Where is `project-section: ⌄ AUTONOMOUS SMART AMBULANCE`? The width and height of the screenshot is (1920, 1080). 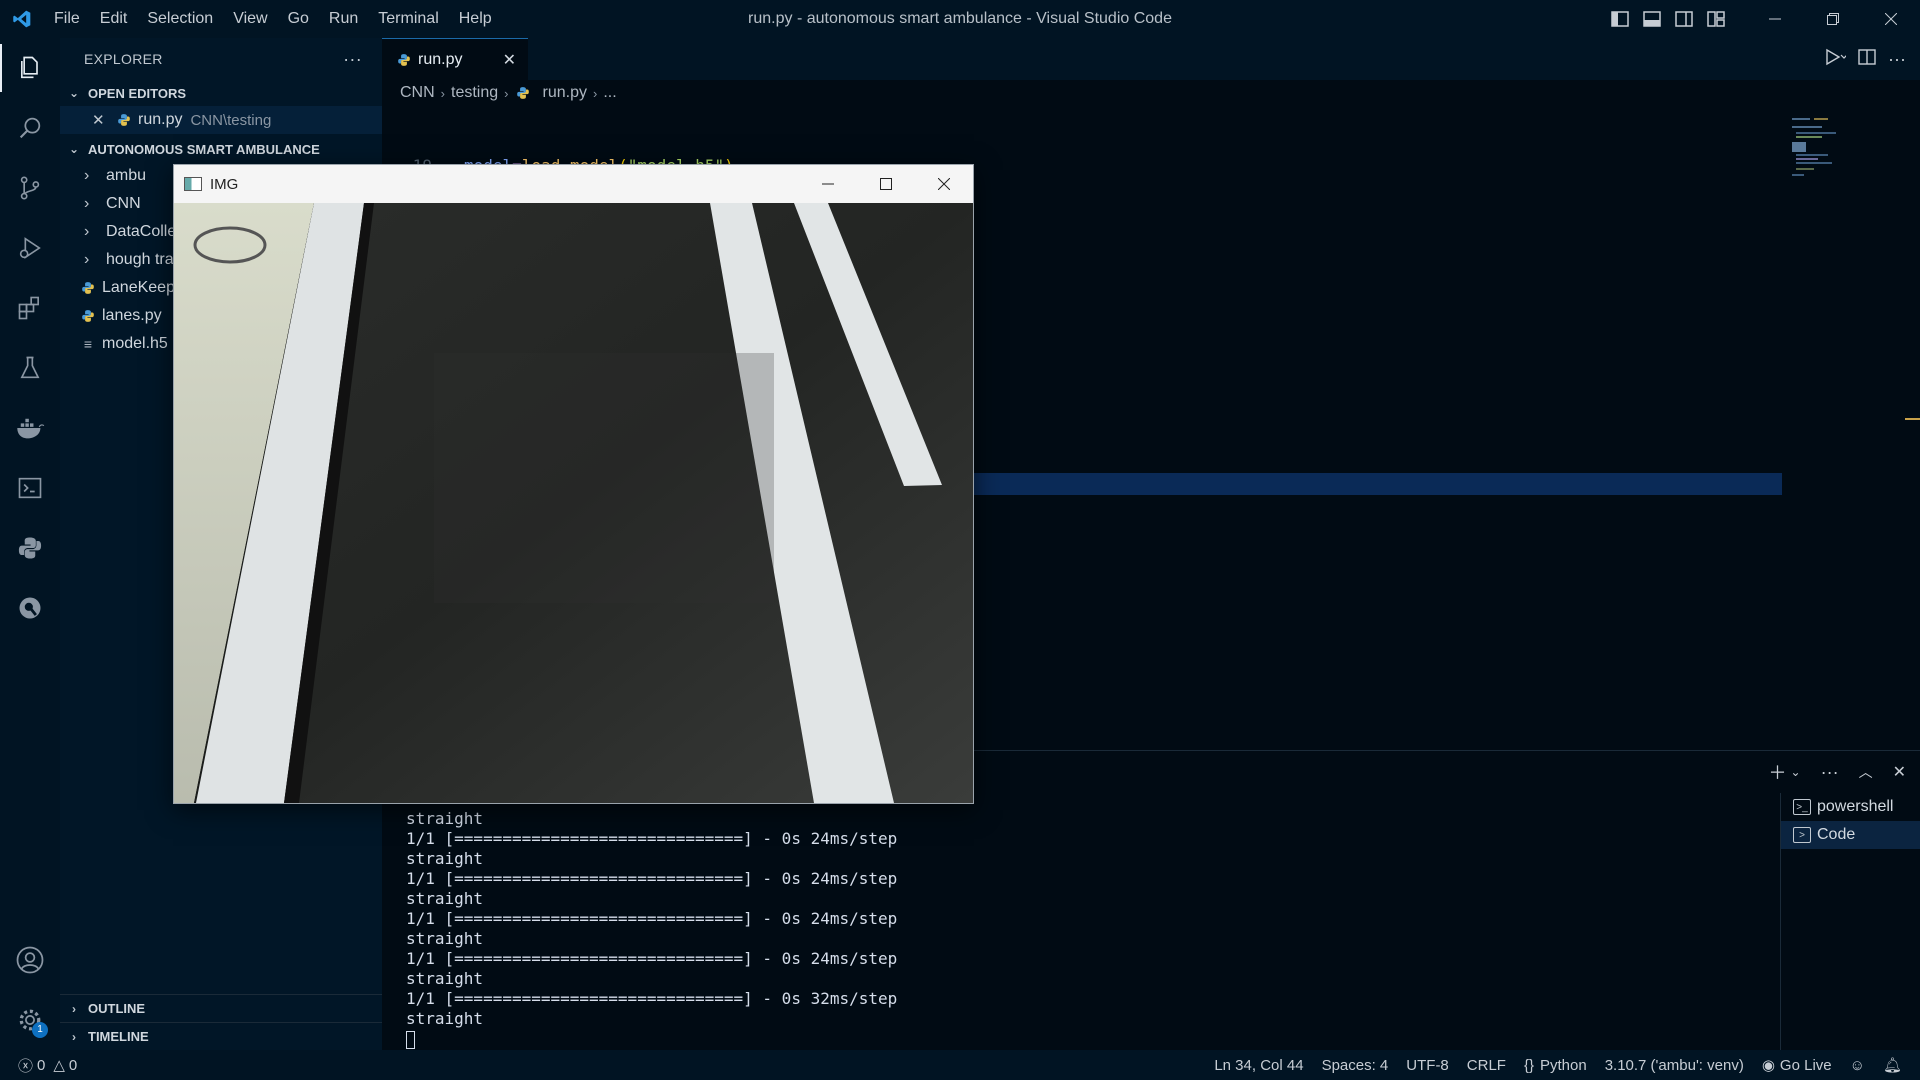
project-section: ⌄ AUTONOMOUS SMART AMBULANCE is located at coordinates (221, 149).